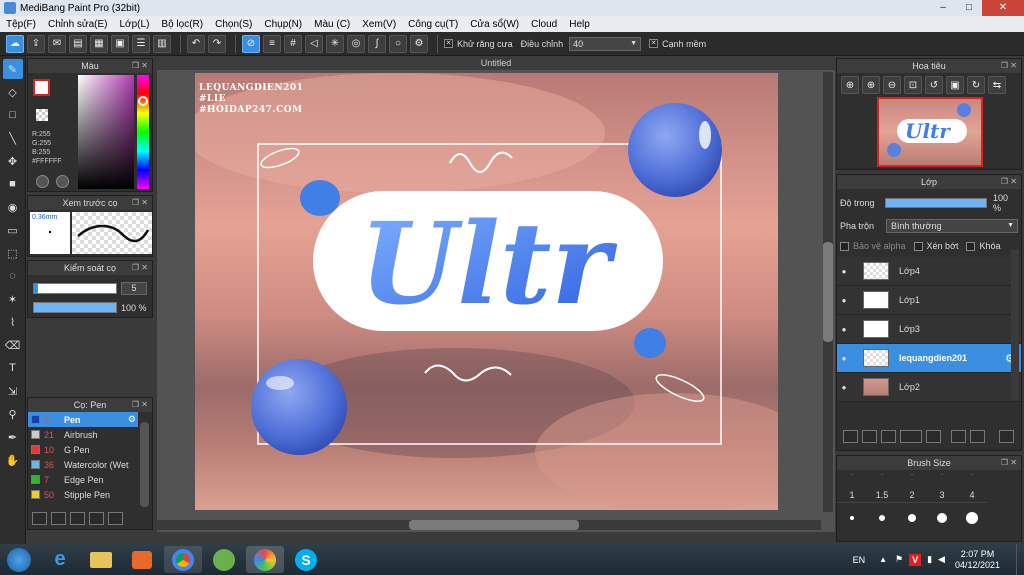 The image size is (1024, 575). What do you see at coordinates (21, 24) in the screenshot?
I see `menu-file: Tệp(F)` at bounding box center [21, 24].